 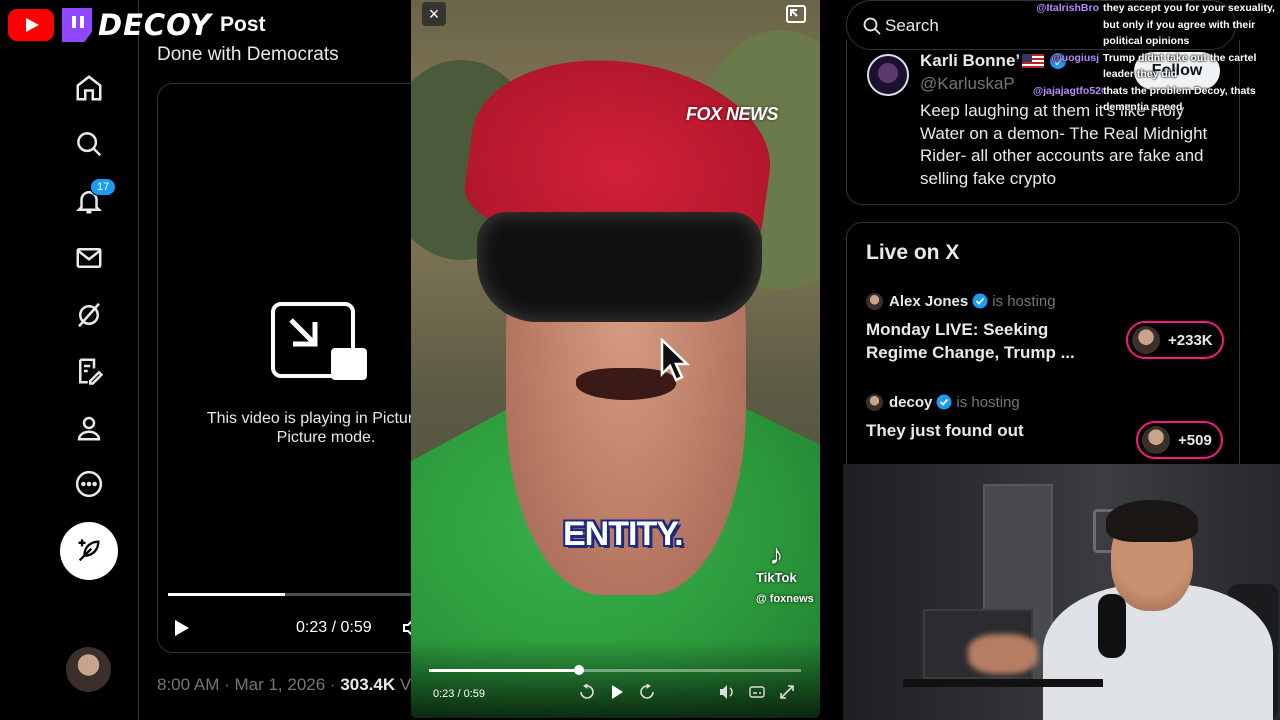 What do you see at coordinates (1068, 90) in the screenshot?
I see `chat-username: @jajajagtfo5208` at bounding box center [1068, 90].